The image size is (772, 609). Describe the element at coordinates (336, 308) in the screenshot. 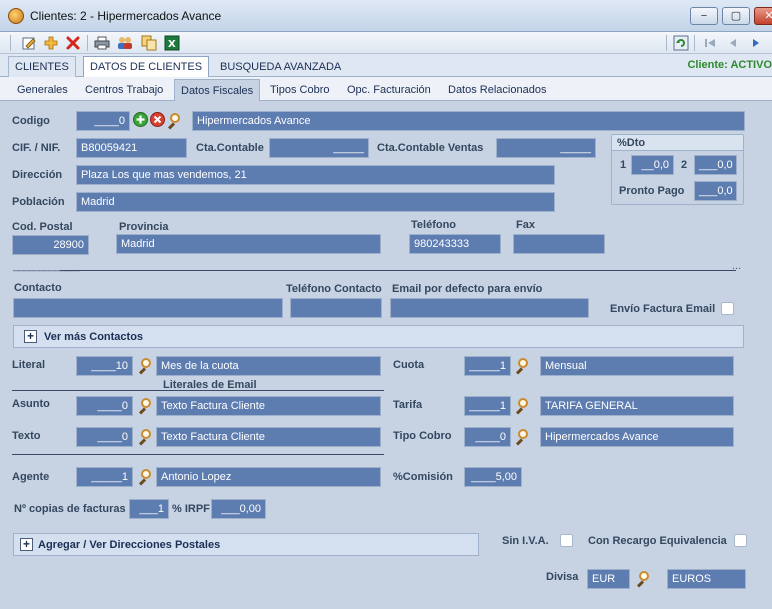

I see `telefono-contacto-field` at that location.